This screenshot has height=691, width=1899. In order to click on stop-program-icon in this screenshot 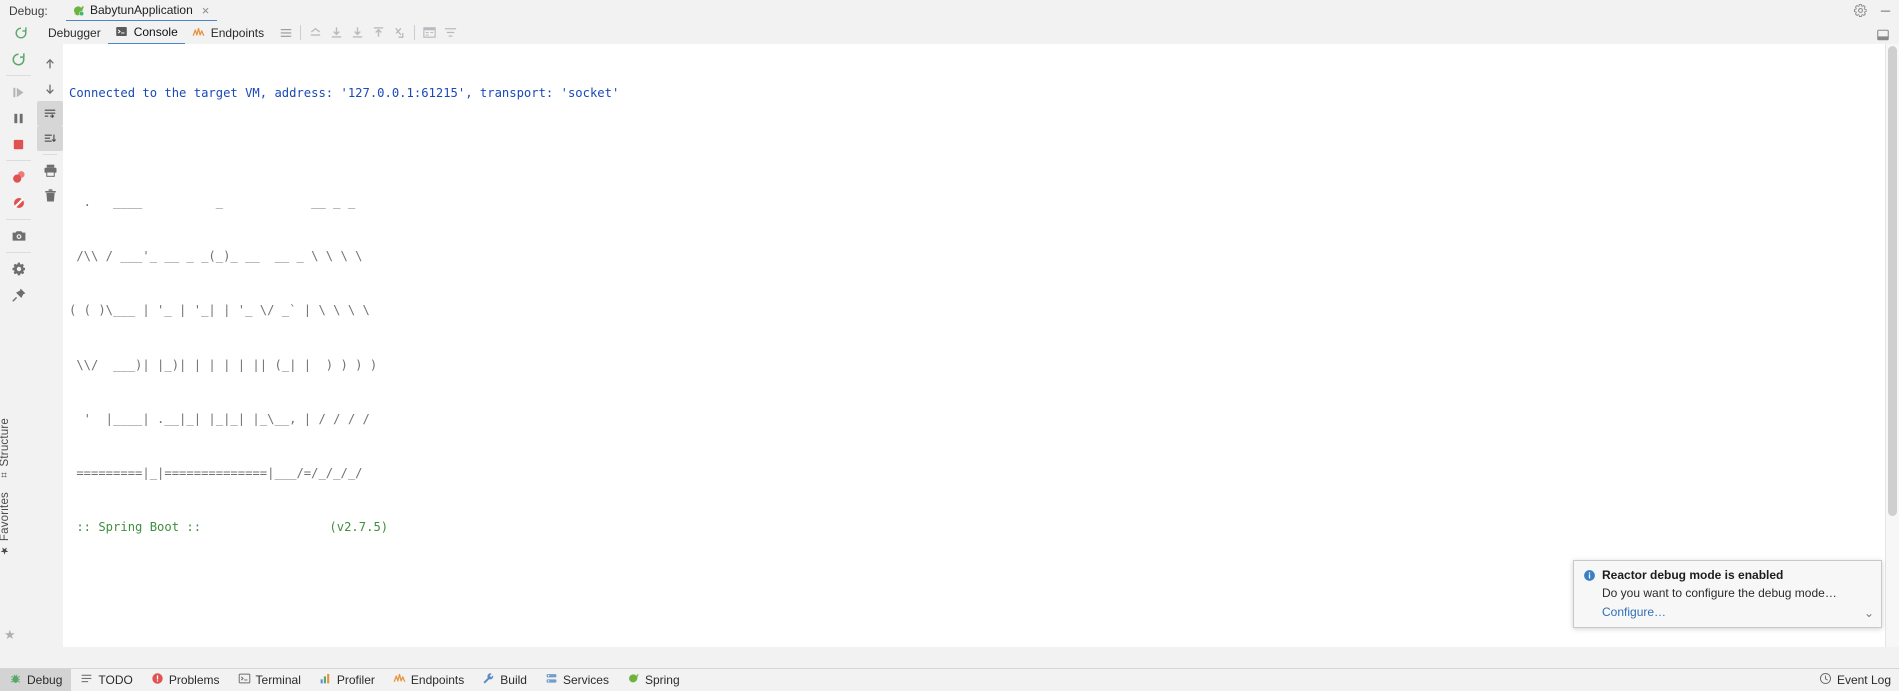, I will do `click(18, 144)`.